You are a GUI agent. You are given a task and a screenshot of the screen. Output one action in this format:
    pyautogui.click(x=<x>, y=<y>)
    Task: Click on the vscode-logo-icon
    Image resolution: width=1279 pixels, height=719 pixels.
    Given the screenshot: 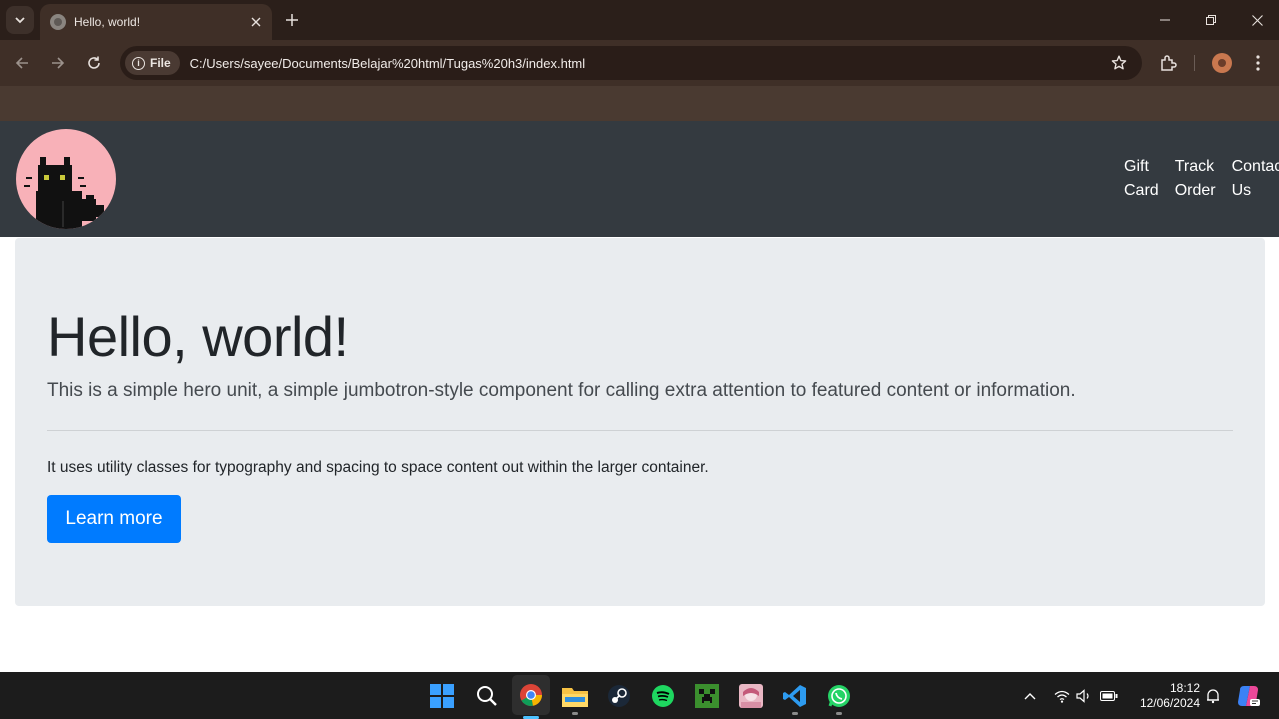 What is the action you would take?
    pyautogui.click(x=794, y=696)
    